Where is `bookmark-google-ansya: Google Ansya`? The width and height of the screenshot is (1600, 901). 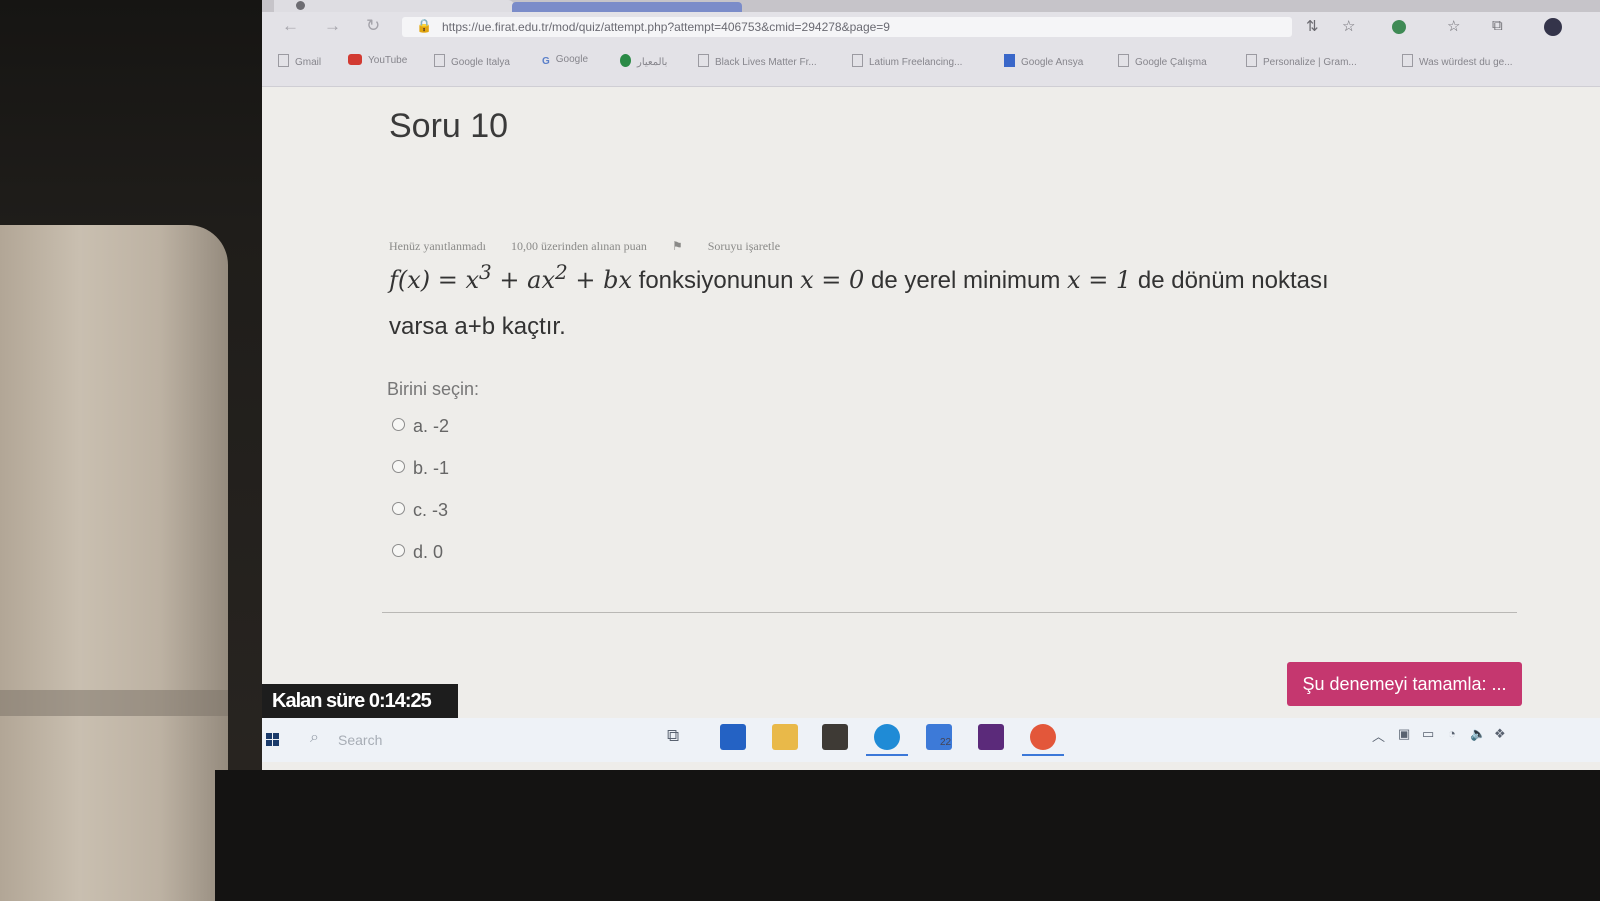
bookmark-google-ansya: Google Ansya is located at coordinates (1043, 61).